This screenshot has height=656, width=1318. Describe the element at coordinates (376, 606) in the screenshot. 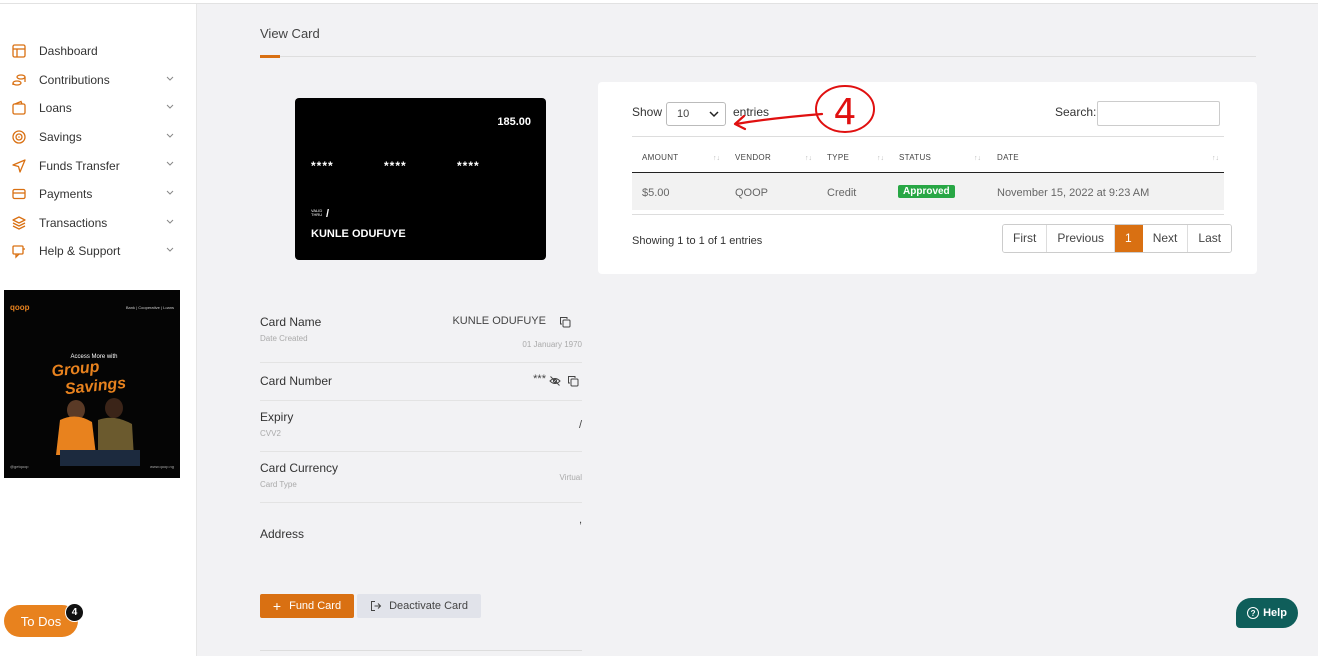

I see `logout-icon` at that location.